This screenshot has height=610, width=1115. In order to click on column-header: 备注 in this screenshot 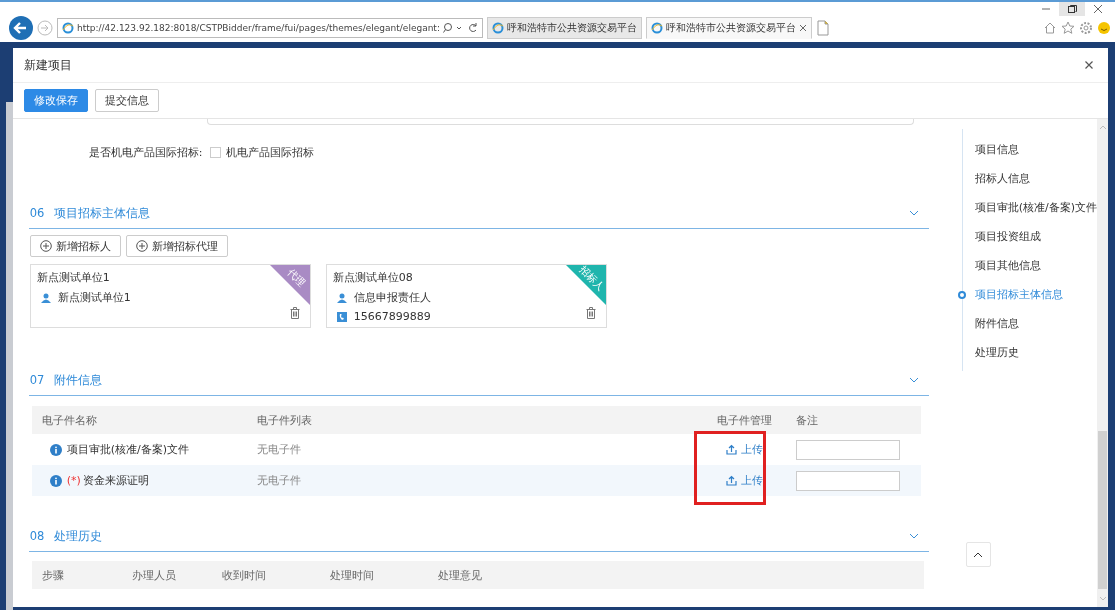, I will do `click(806, 420)`.